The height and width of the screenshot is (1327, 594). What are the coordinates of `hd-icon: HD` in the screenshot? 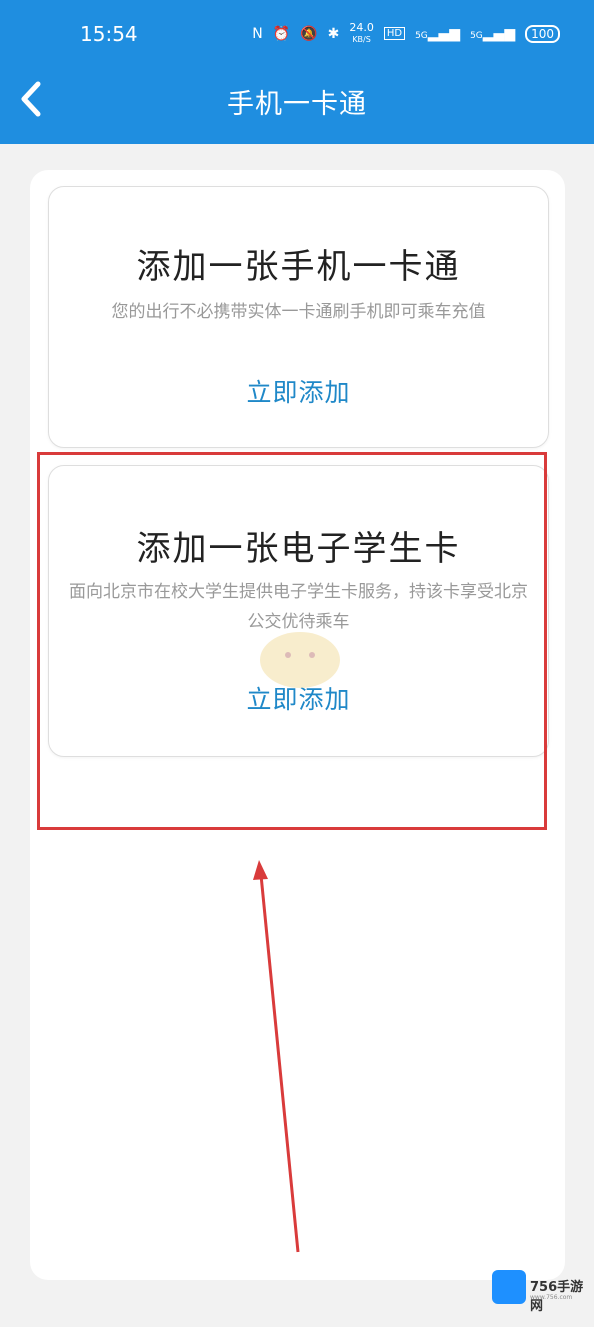 It's located at (394, 33).